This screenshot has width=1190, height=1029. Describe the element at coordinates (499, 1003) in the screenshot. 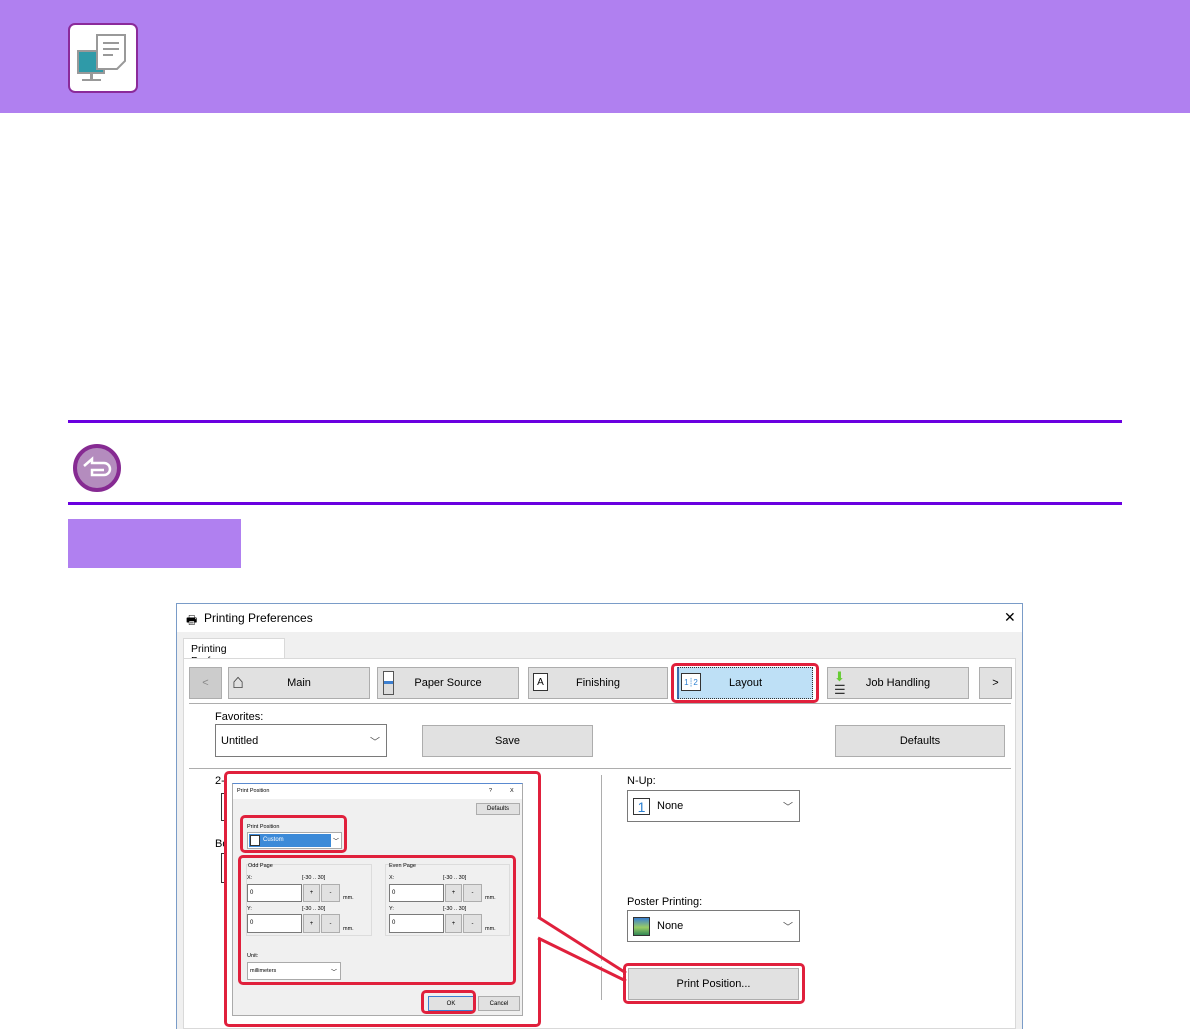

I see `cancel-button: Cancel` at that location.